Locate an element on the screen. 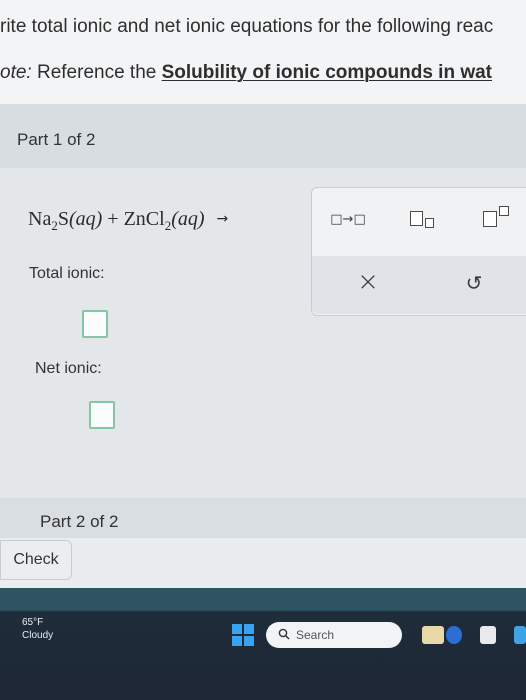 The width and height of the screenshot is (526, 700). windows-start-icon is located at coordinates (243, 635).